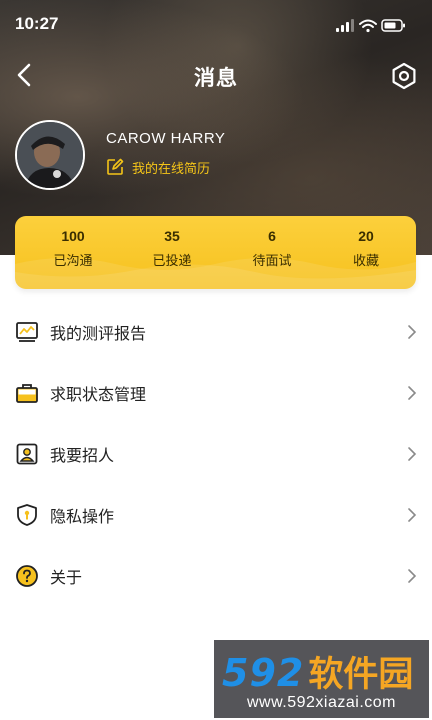 The height and width of the screenshot is (720, 432). What do you see at coordinates (272, 236) in the screenshot?
I see `stat-interviews-value: 6` at bounding box center [272, 236].